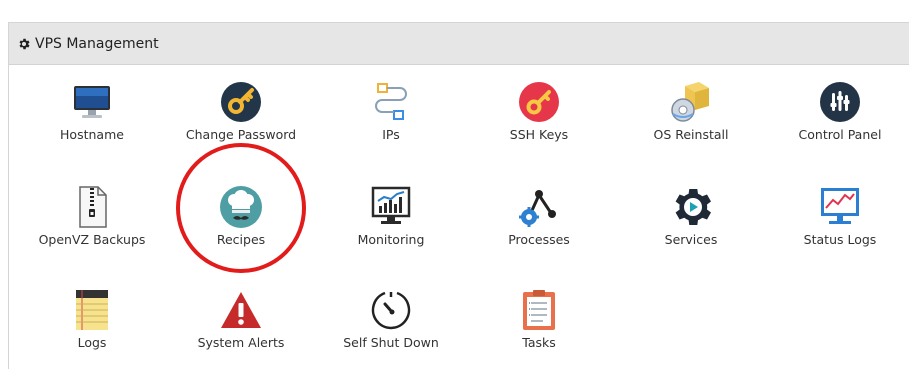 Image resolution: width=909 pixels, height=369 pixels. I want to click on tile-label: OS Reinstall, so click(691, 134).